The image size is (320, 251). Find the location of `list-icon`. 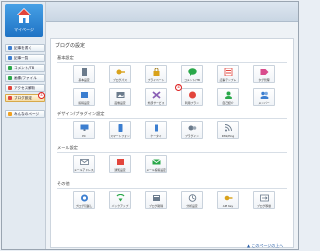

list-icon is located at coordinates (10, 58).